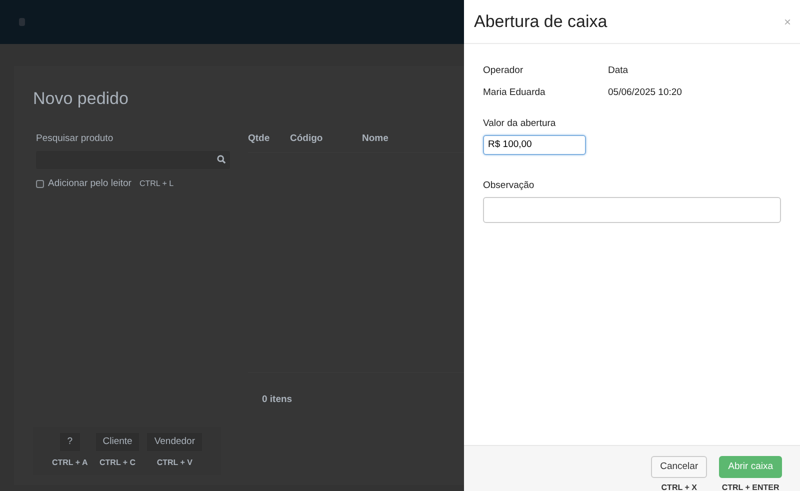 Image resolution: width=800 pixels, height=491 pixels. I want to click on shortcut-hint: CTRL + C, so click(118, 463).